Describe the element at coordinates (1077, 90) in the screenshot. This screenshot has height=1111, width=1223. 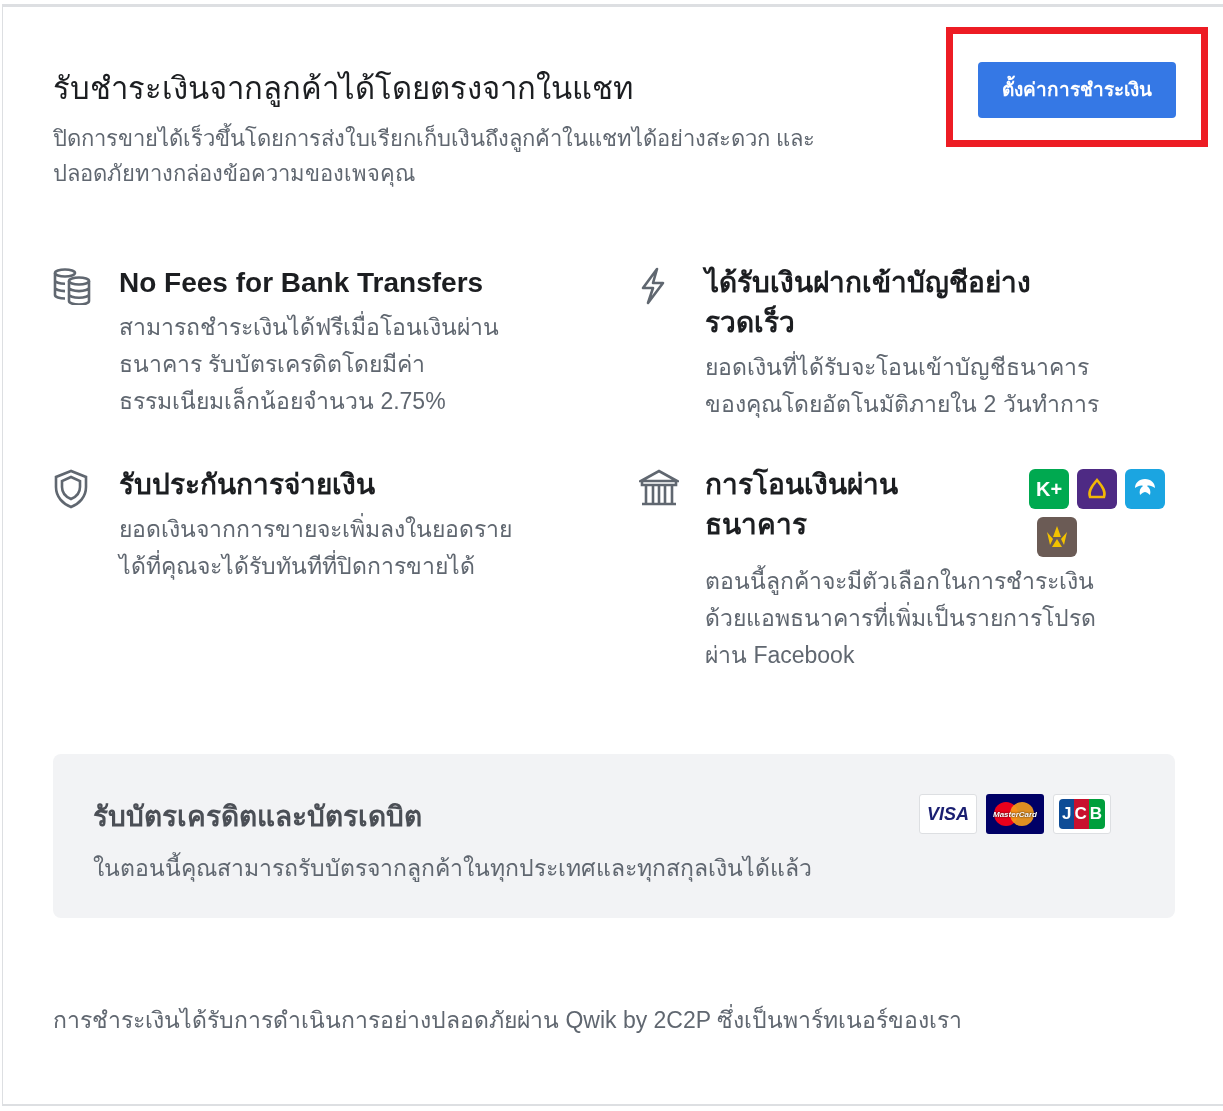
I see `setup-payments-button: ตั้งค่าการชำระเงิน` at that location.